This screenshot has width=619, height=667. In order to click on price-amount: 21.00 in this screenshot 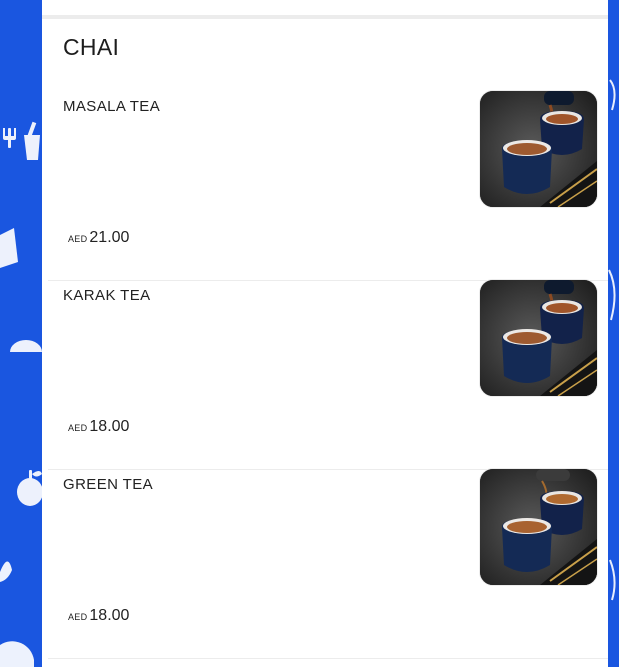, I will do `click(109, 237)`.